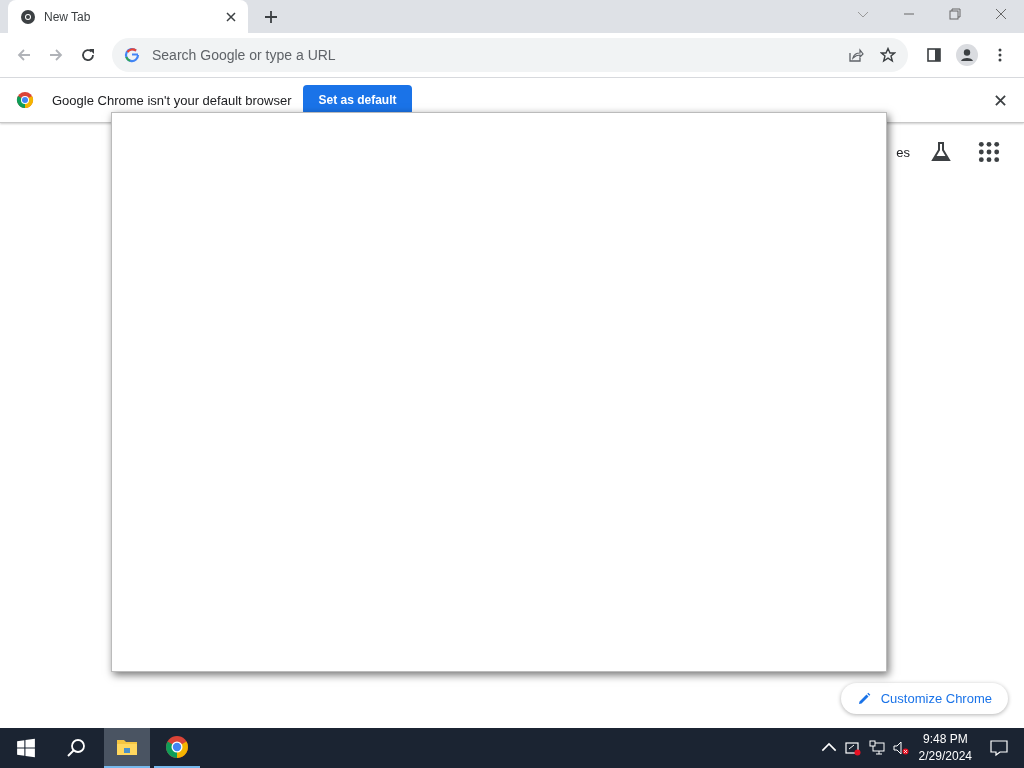 This screenshot has height=768, width=1024. Describe the element at coordinates (172, 100) in the screenshot. I see `infobar-message: Google Chrome isn't your default browser` at that location.